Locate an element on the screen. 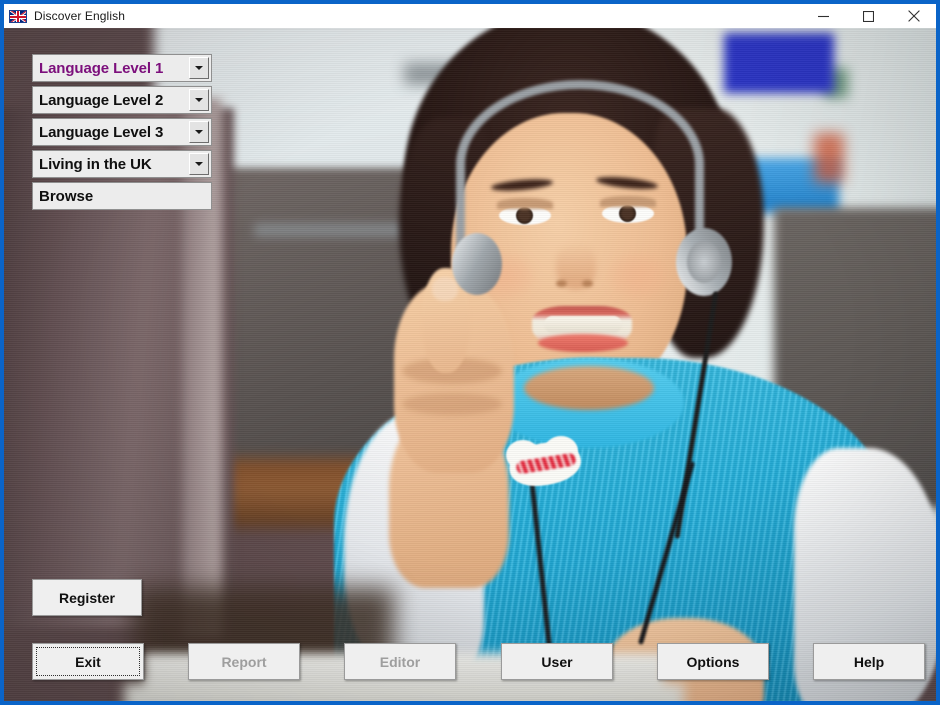  options-button: Options is located at coordinates (713, 661).